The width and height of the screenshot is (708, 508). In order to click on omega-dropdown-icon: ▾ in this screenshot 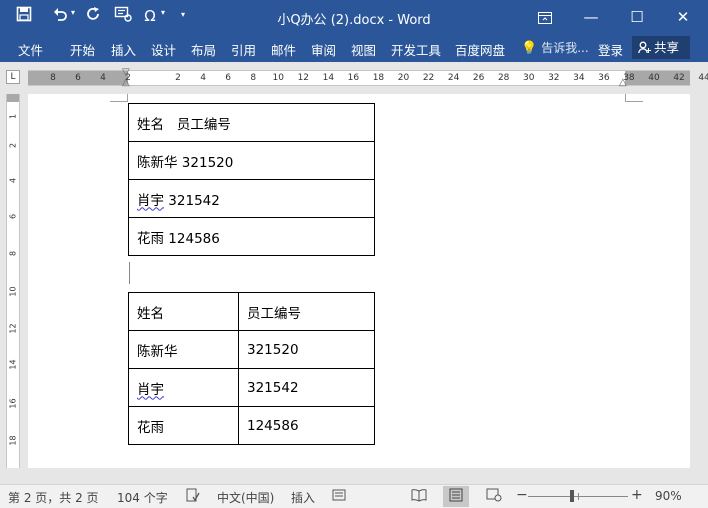, I will do `click(163, 12)`.